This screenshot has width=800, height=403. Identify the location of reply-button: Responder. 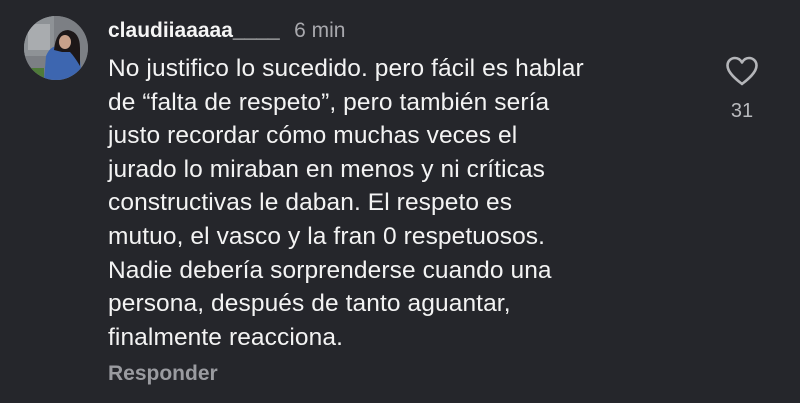
(163, 374).